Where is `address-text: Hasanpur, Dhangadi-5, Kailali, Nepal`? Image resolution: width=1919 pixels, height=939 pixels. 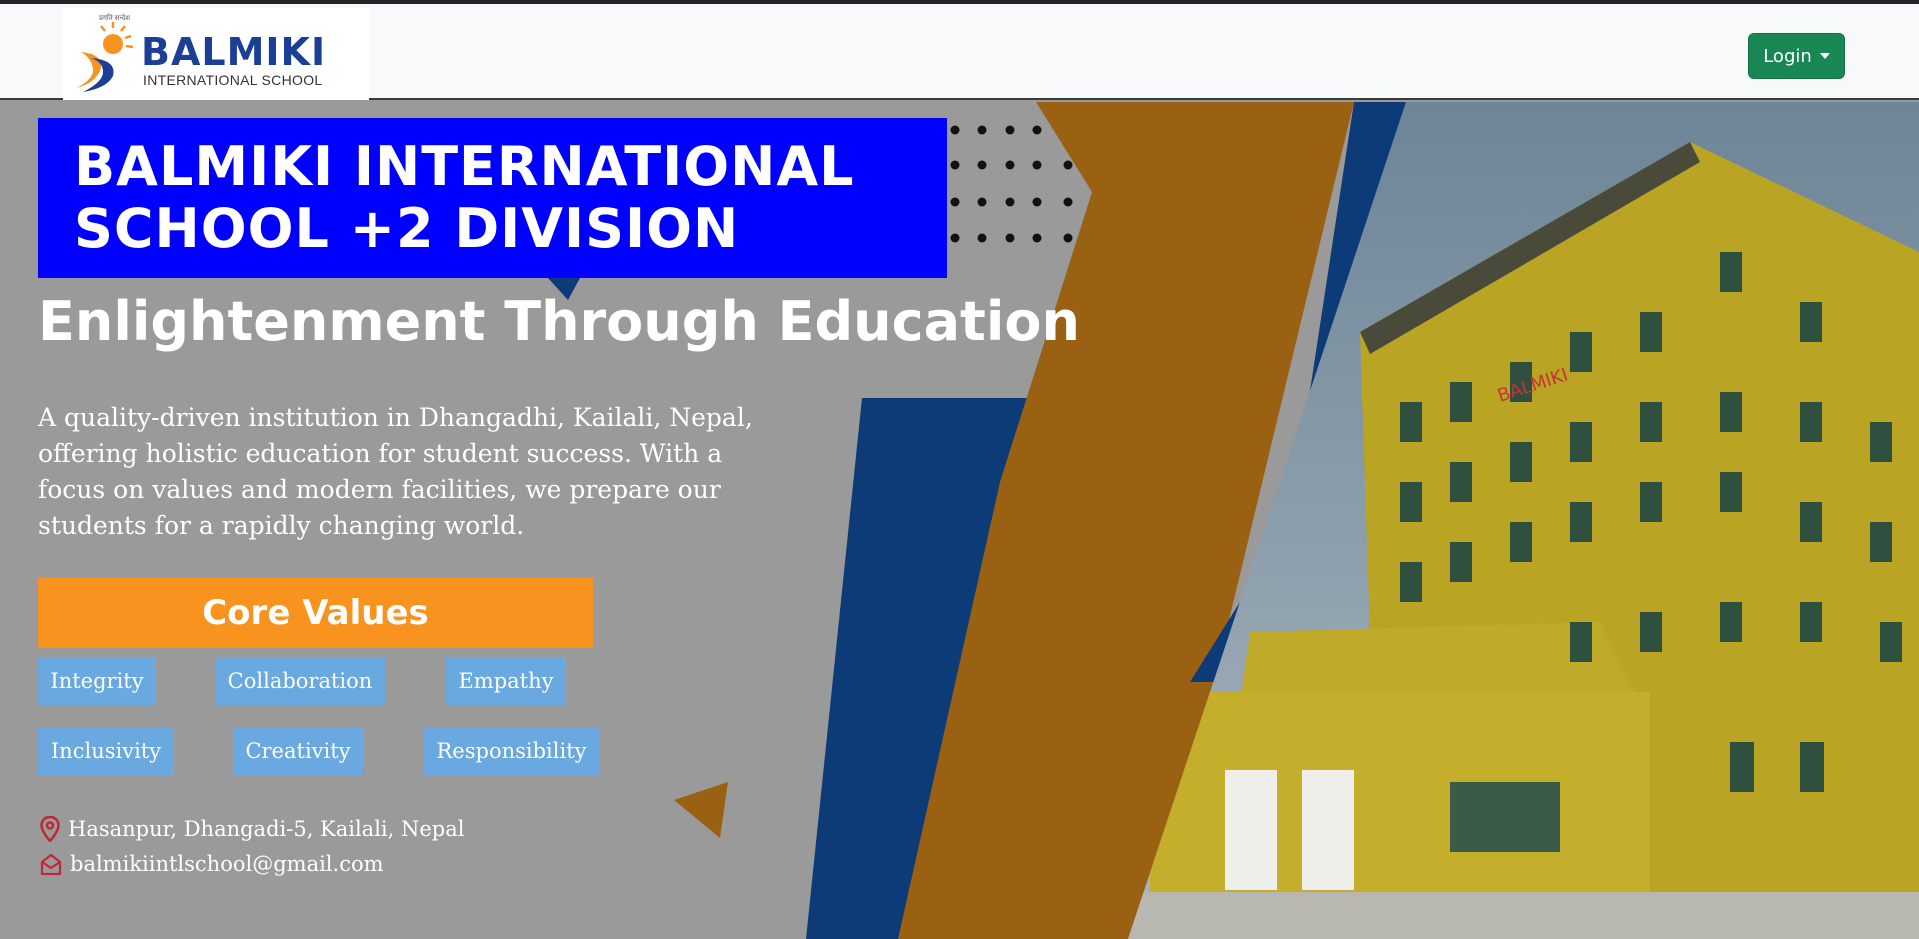 address-text: Hasanpur, Dhangadi-5, Kailali, Nepal is located at coordinates (266, 829).